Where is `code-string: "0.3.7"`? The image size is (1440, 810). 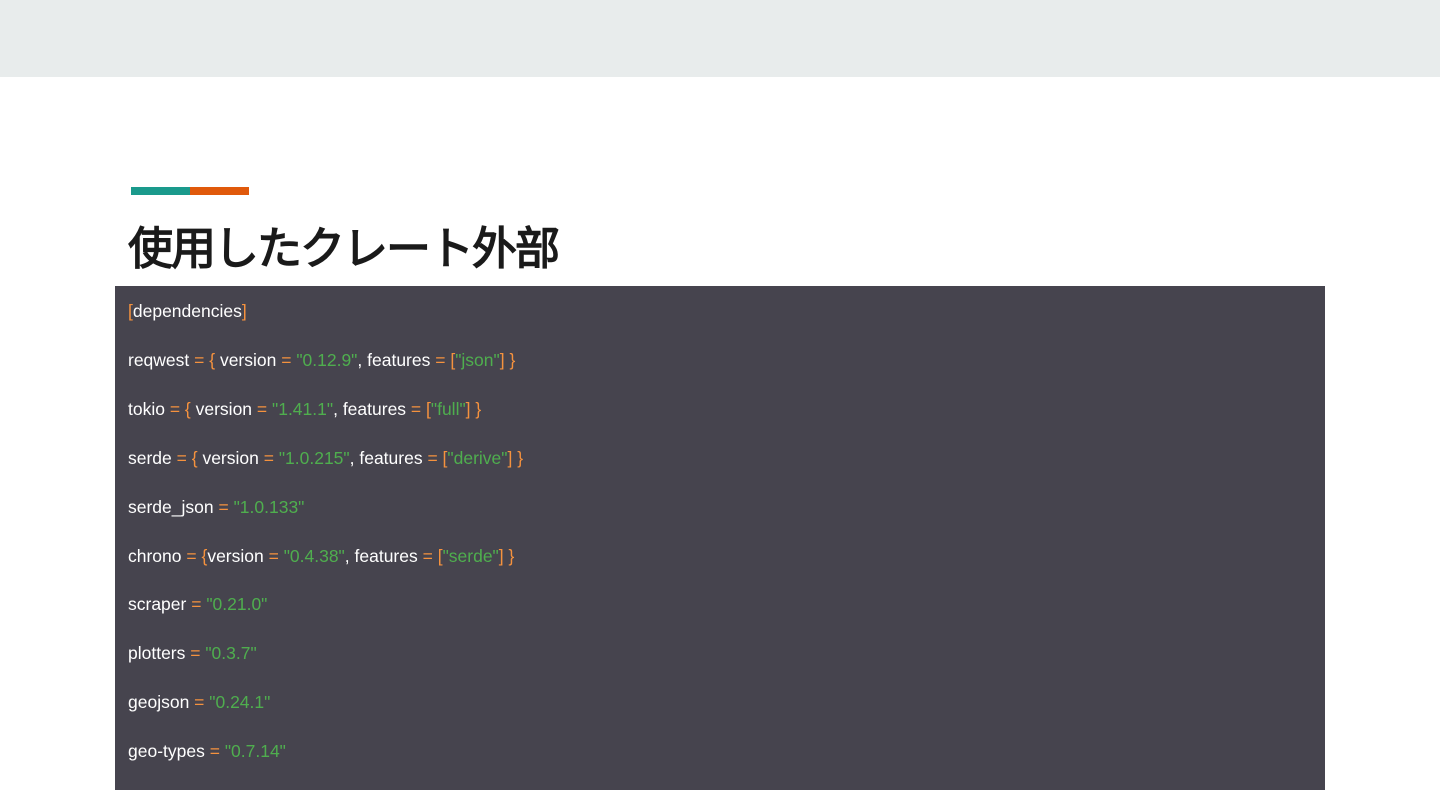 code-string: "0.3.7" is located at coordinates (231, 653).